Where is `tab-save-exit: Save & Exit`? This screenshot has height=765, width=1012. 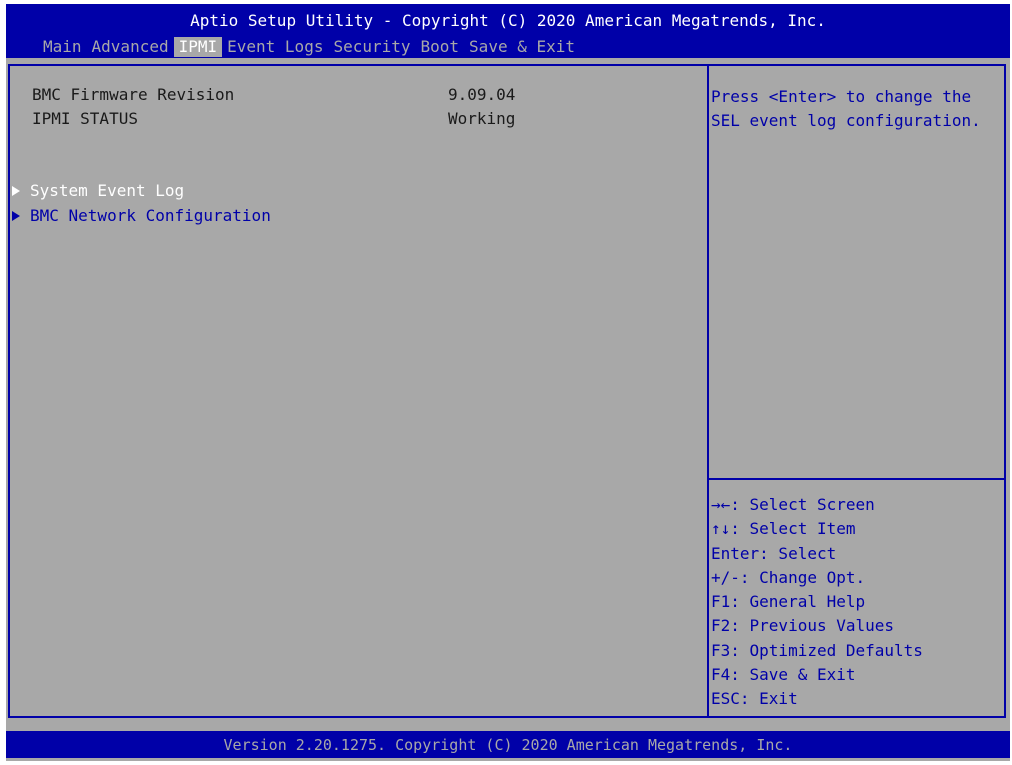
tab-save-exit: Save & Exit is located at coordinates (522, 47).